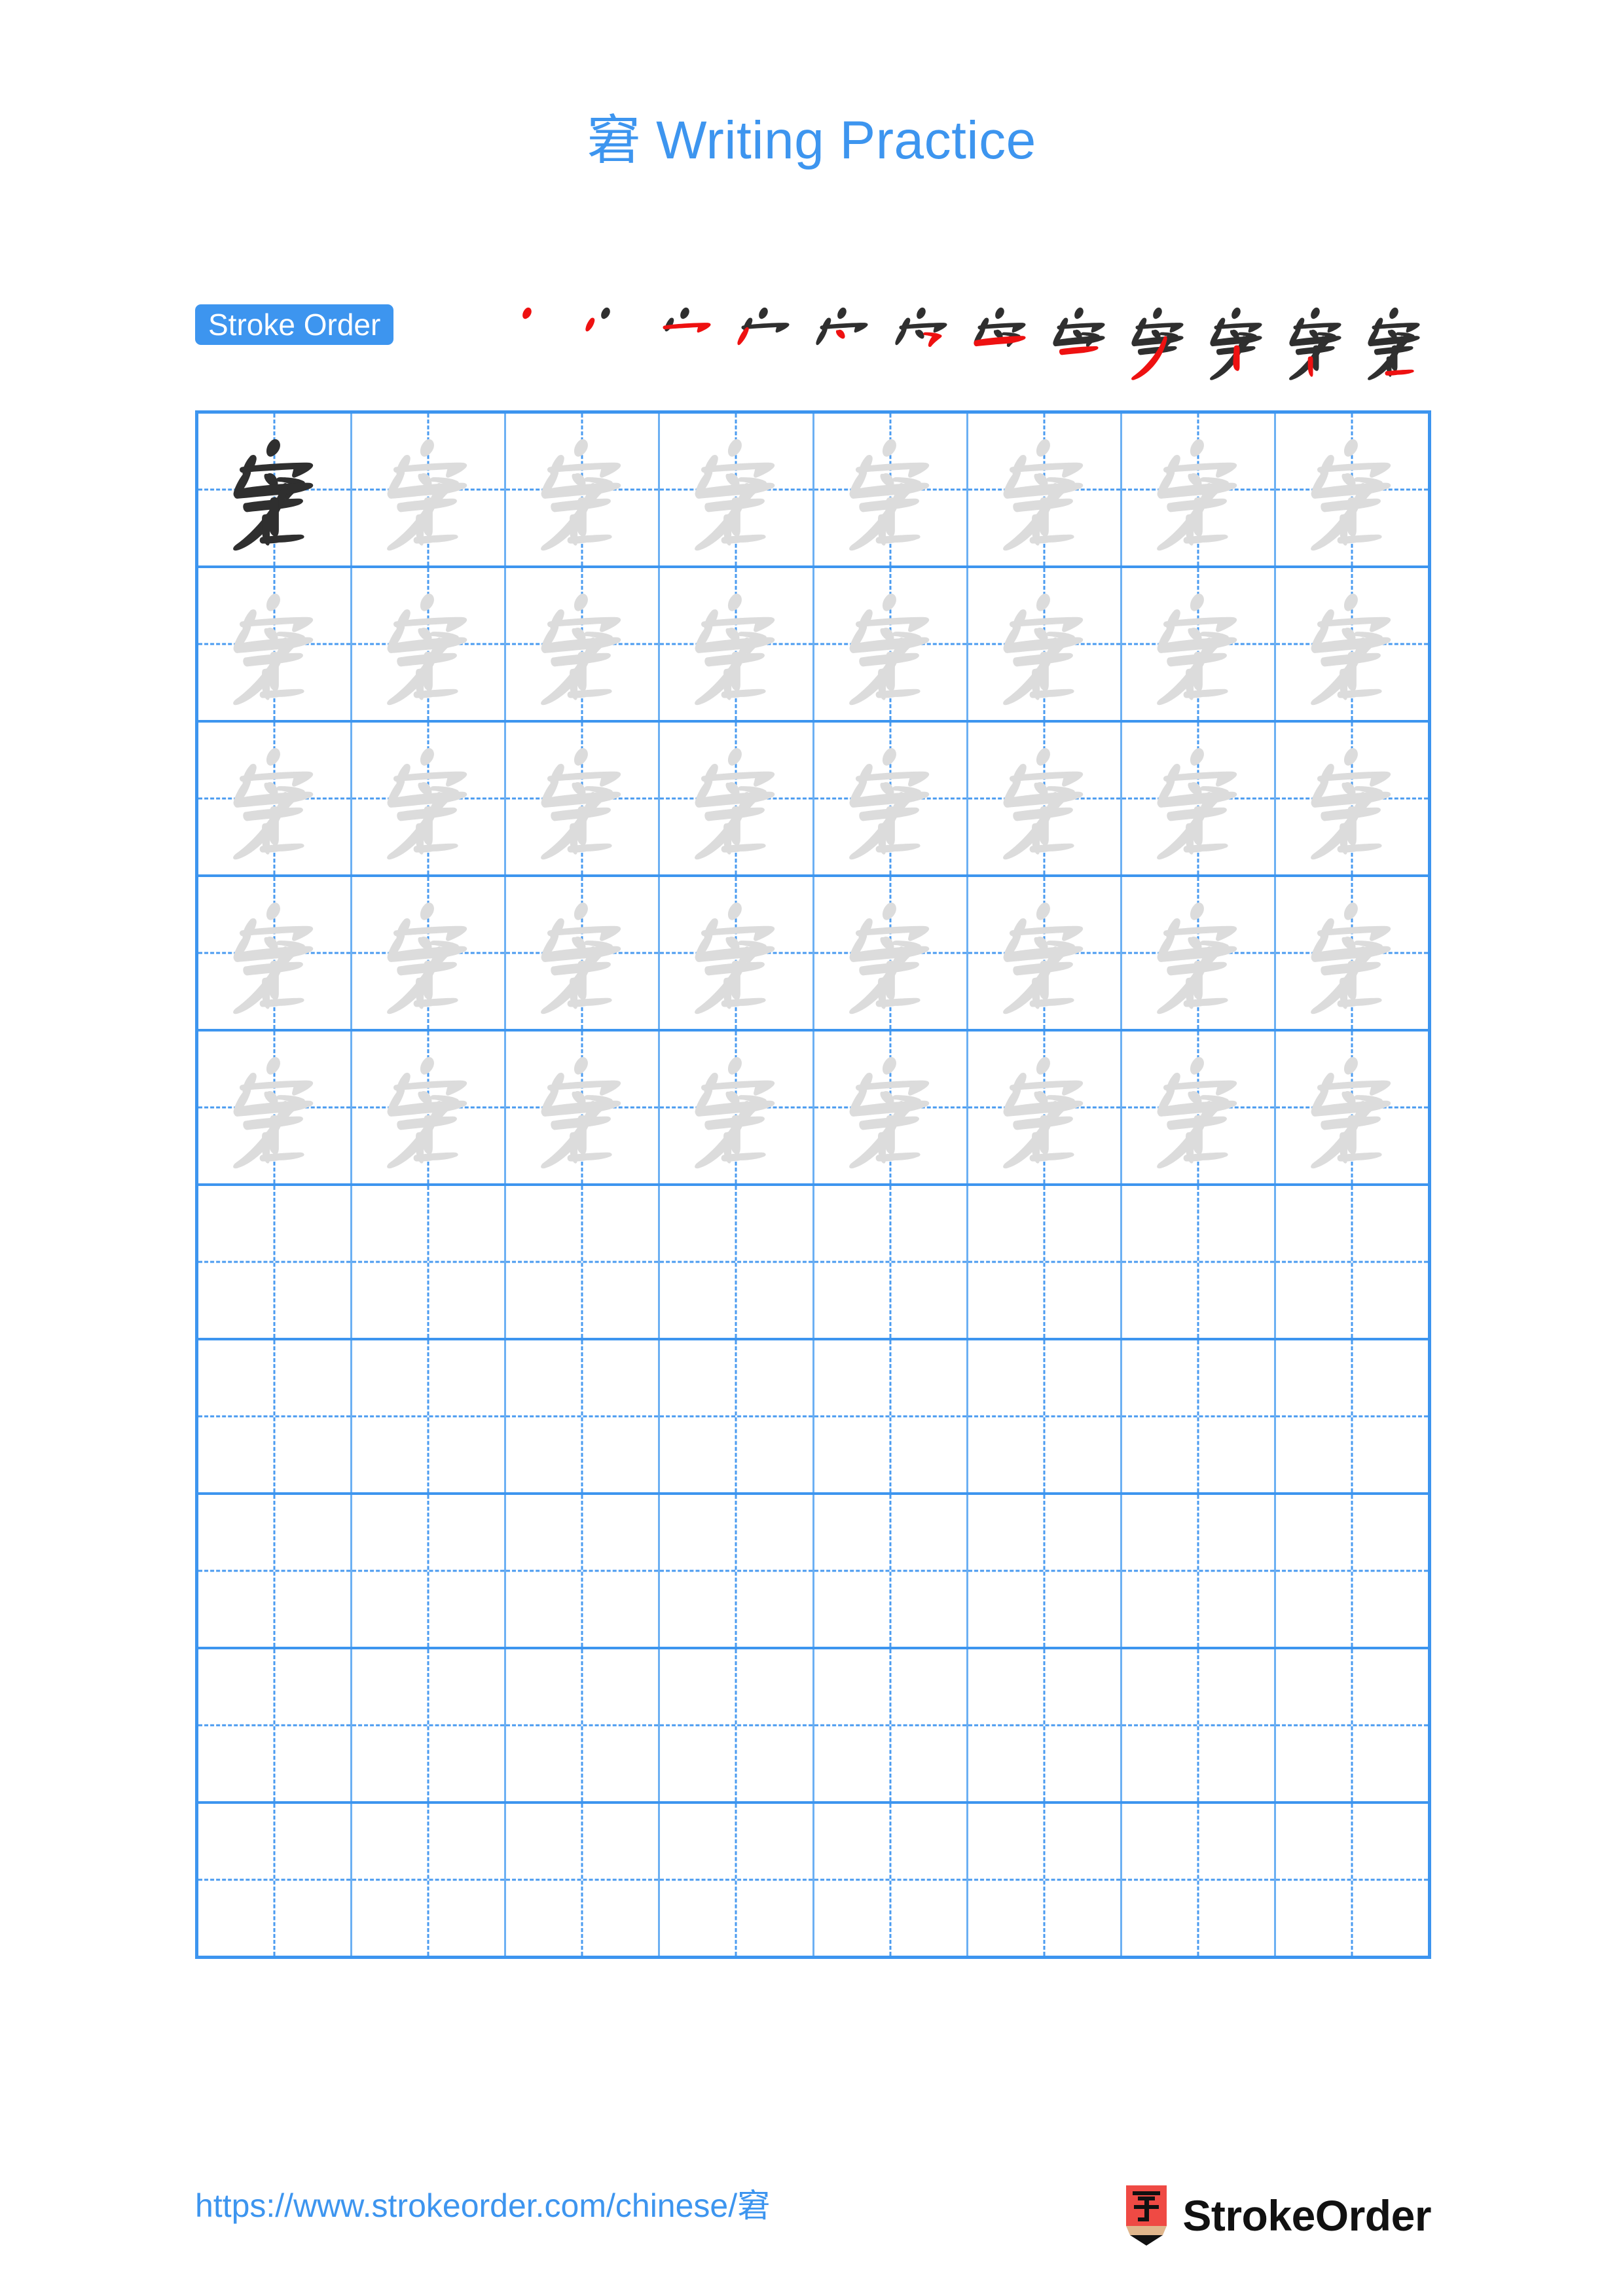 The height and width of the screenshot is (2296, 1623). What do you see at coordinates (1045, 1571) in the screenshot?
I see `practice-cell-r8-c6` at bounding box center [1045, 1571].